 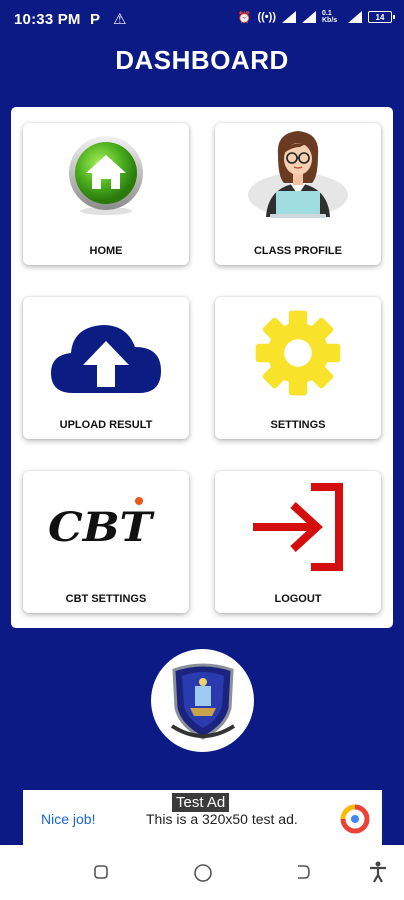 What do you see at coordinates (101, 872) in the screenshot?
I see `recent-apps-icon` at bounding box center [101, 872].